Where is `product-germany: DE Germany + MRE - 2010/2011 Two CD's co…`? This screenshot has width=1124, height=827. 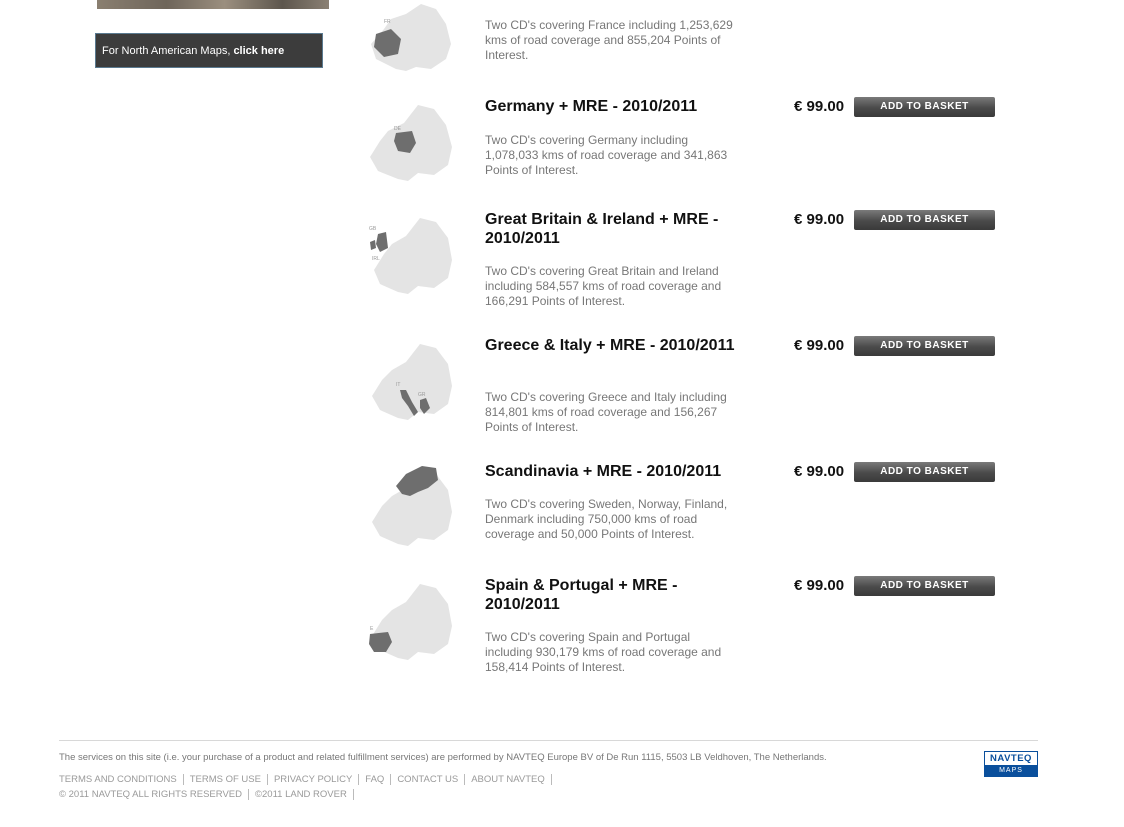
product-germany: DE Germany + MRE - 2010/2011 Two CD's co… is located at coordinates (686, 157).